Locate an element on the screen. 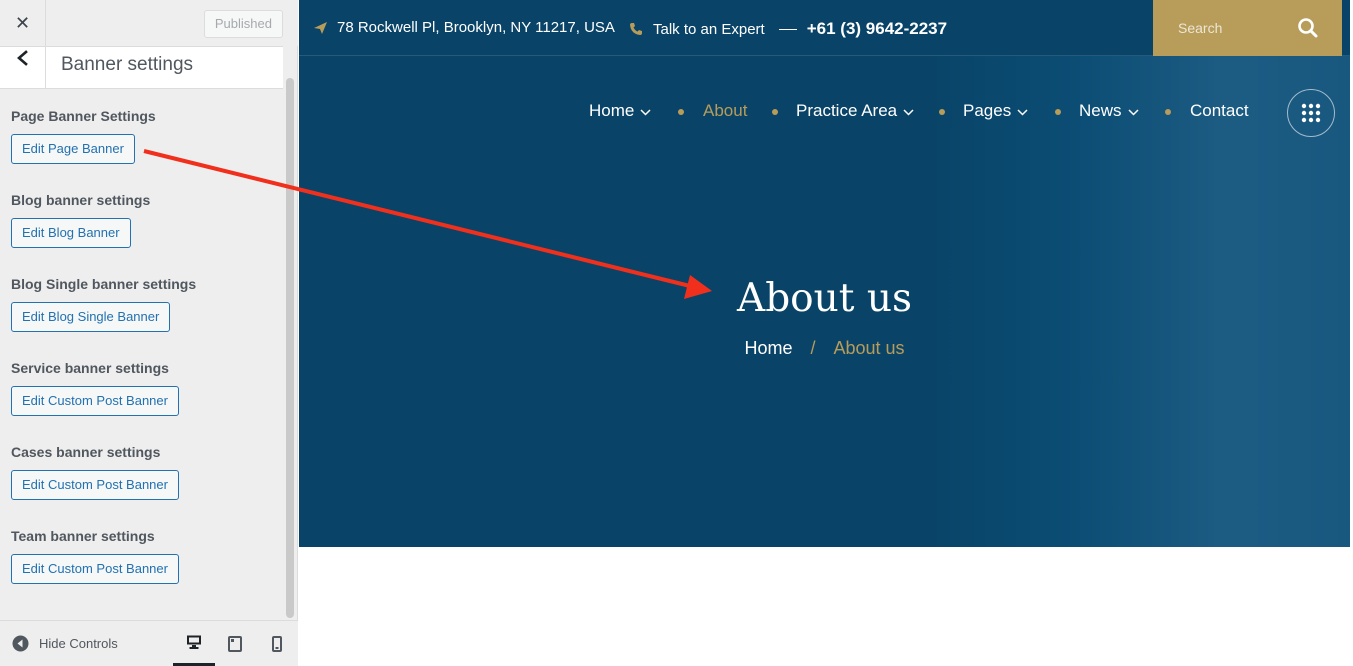 This screenshot has height=666, width=1353. grid-dots-icon is located at coordinates (1311, 113).